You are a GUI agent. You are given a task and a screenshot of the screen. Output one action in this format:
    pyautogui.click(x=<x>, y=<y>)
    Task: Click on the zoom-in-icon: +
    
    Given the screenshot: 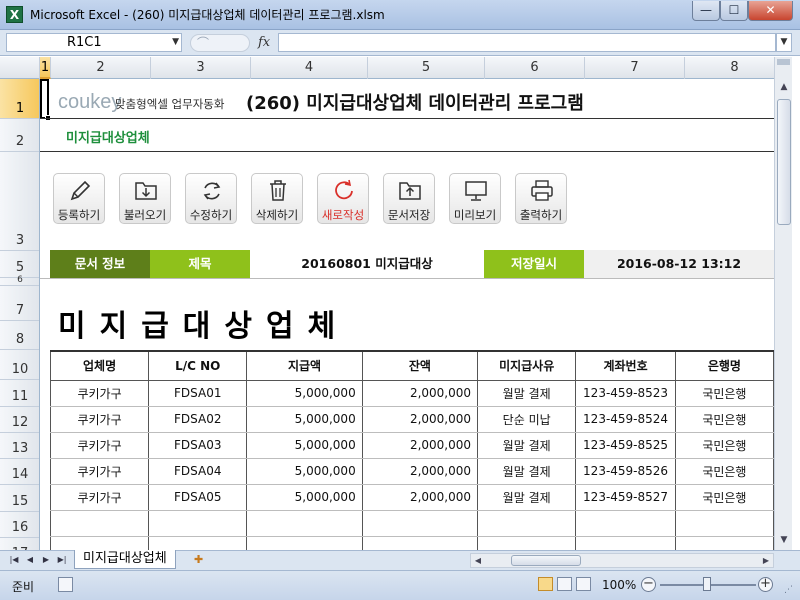 What is the action you would take?
    pyautogui.click(x=765, y=584)
    